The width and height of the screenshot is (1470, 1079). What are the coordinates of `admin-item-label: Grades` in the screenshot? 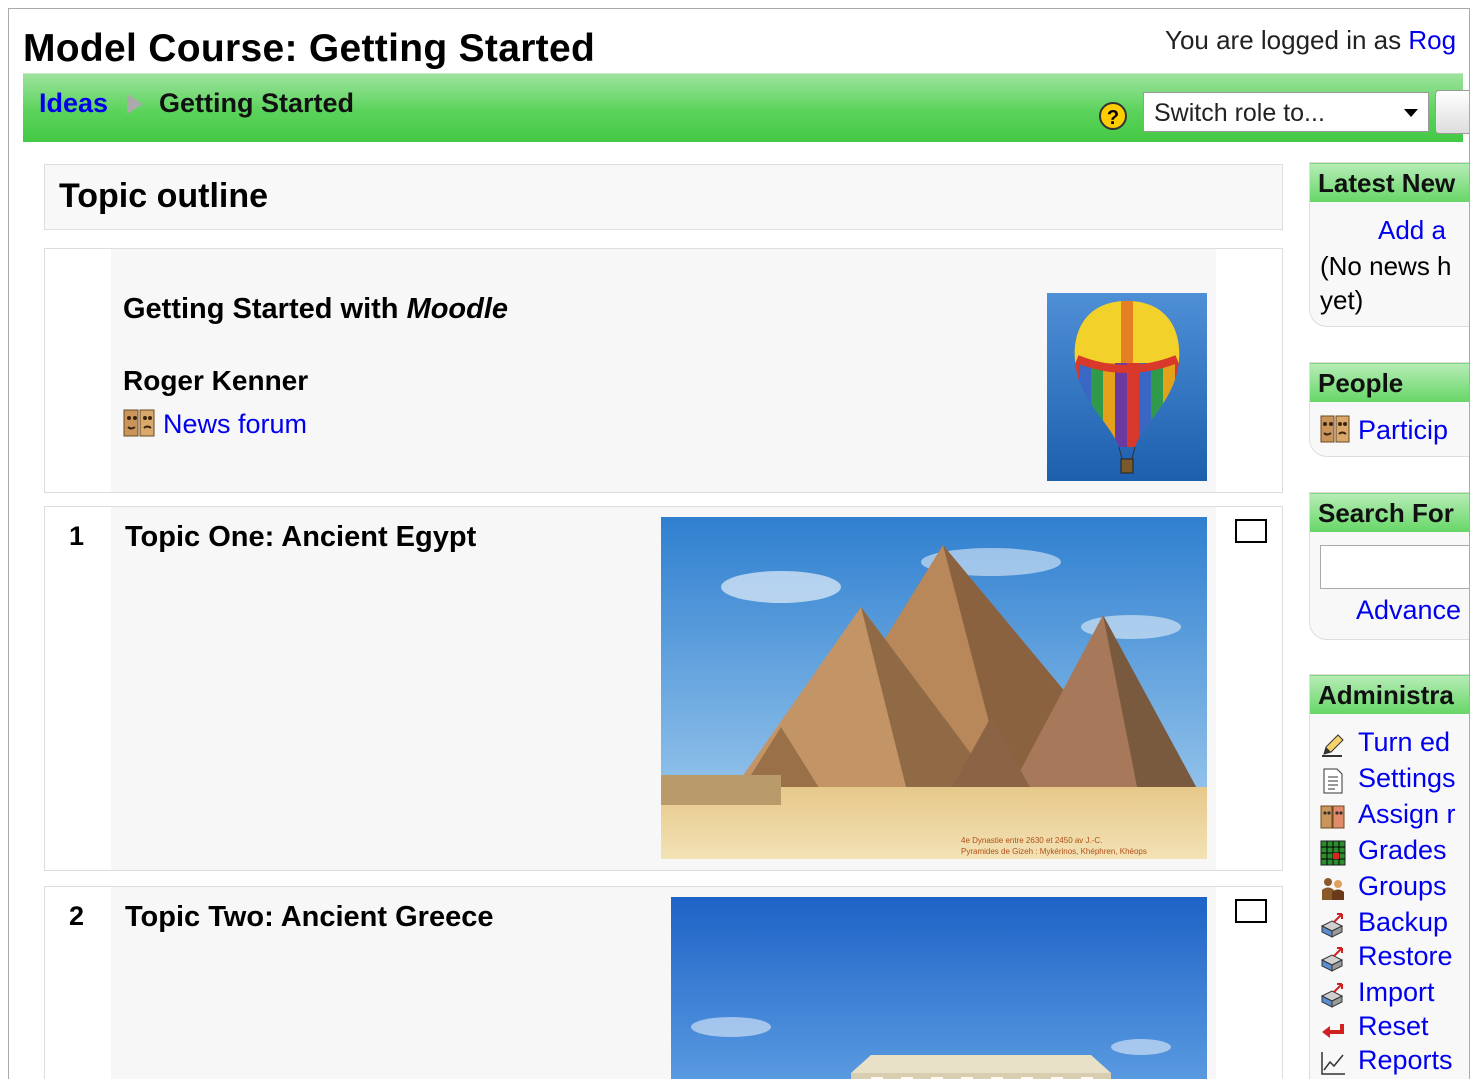 It's located at (1402, 850).